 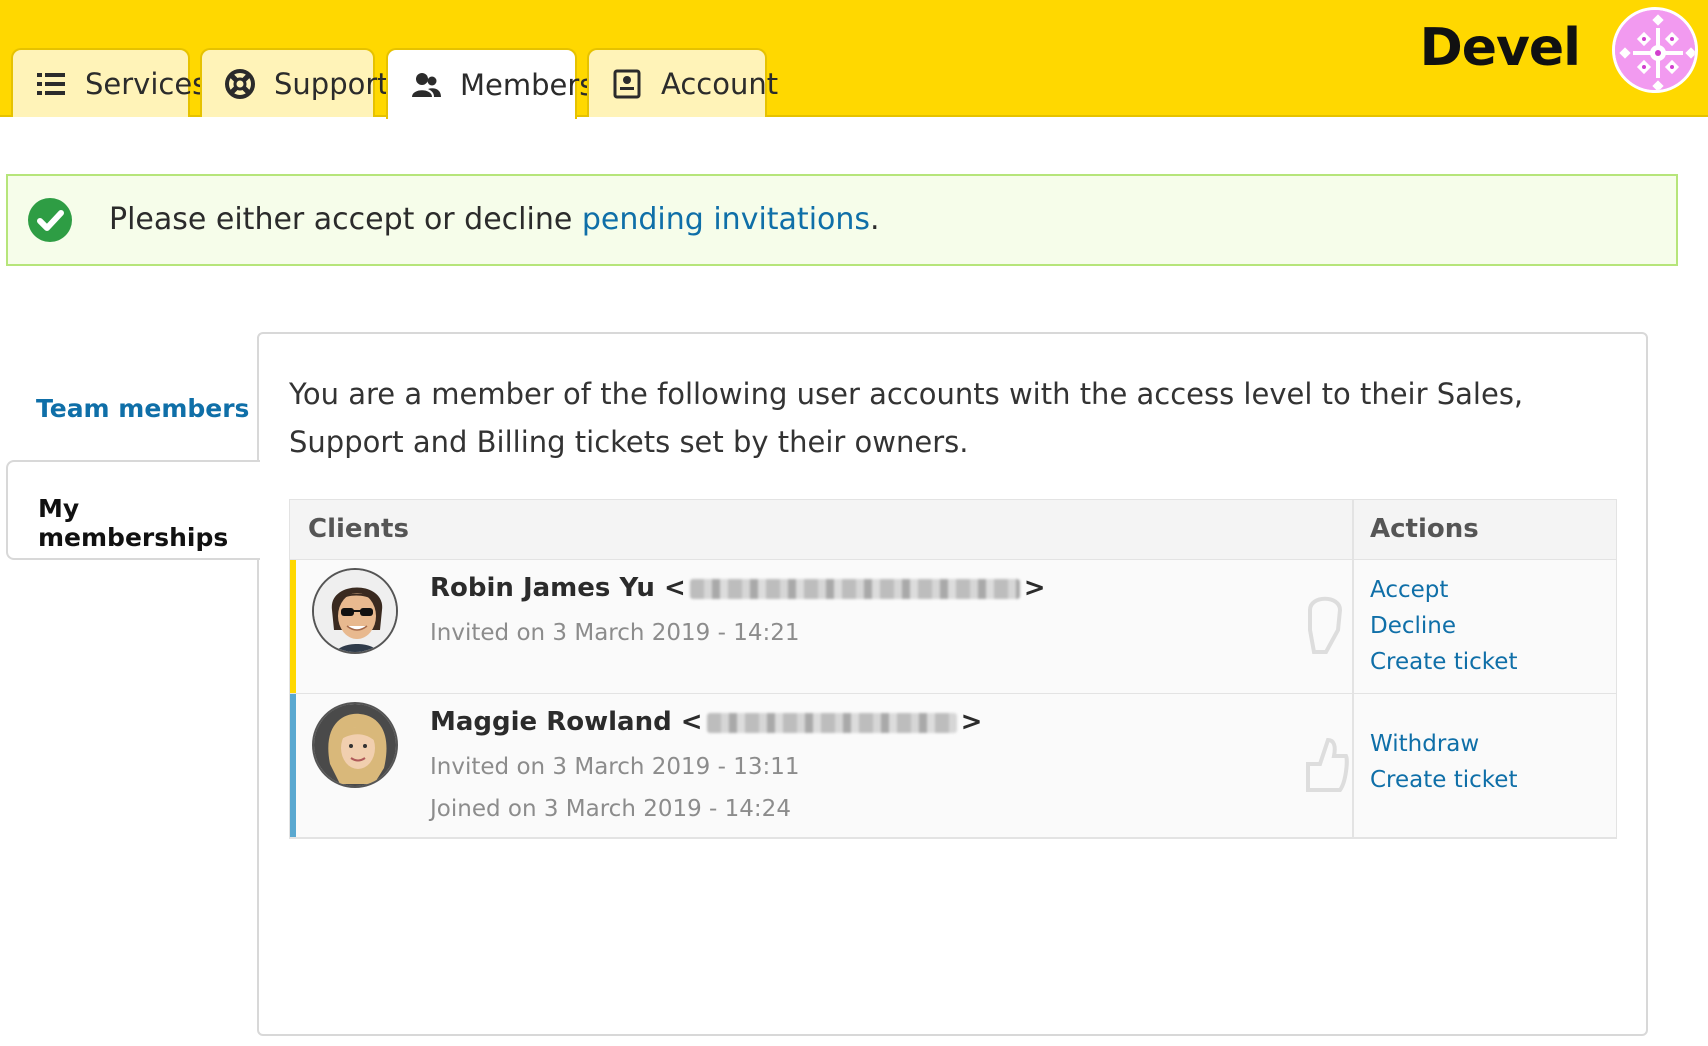 I want to click on joined-date: Joined on 3 March 2019 - 14:24, so click(x=610, y=809).